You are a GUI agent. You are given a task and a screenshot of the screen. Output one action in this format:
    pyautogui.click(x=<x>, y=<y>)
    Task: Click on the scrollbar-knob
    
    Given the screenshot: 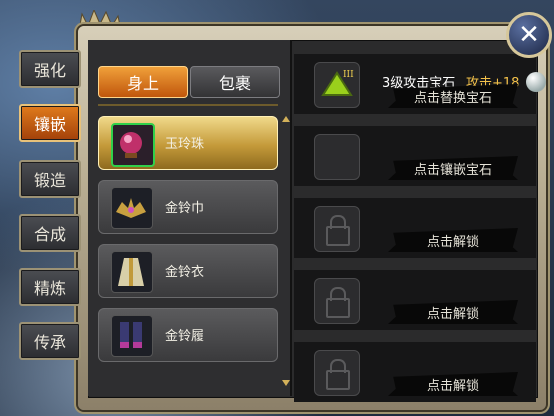 What is the action you would take?
    pyautogui.click(x=536, y=82)
    